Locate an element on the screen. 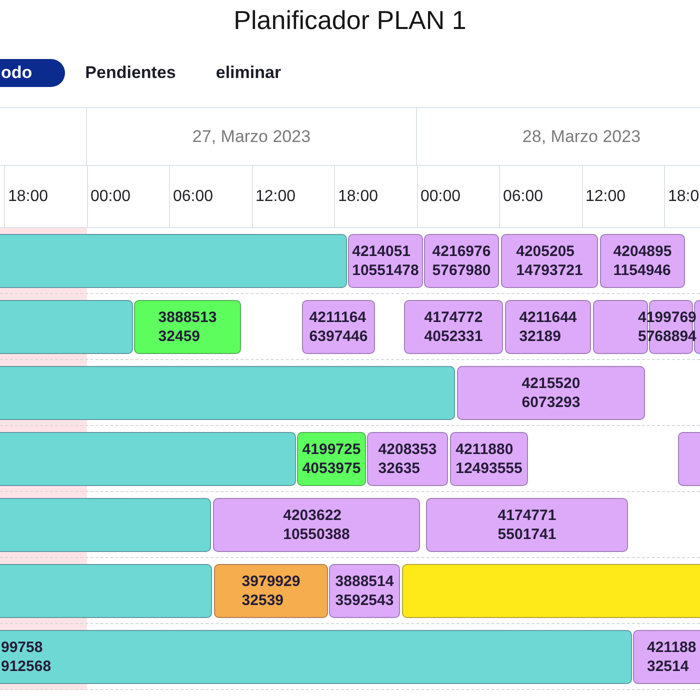 This screenshot has width=700, height=700. page-title: Planificador PLAN 1 is located at coordinates (350, 19).